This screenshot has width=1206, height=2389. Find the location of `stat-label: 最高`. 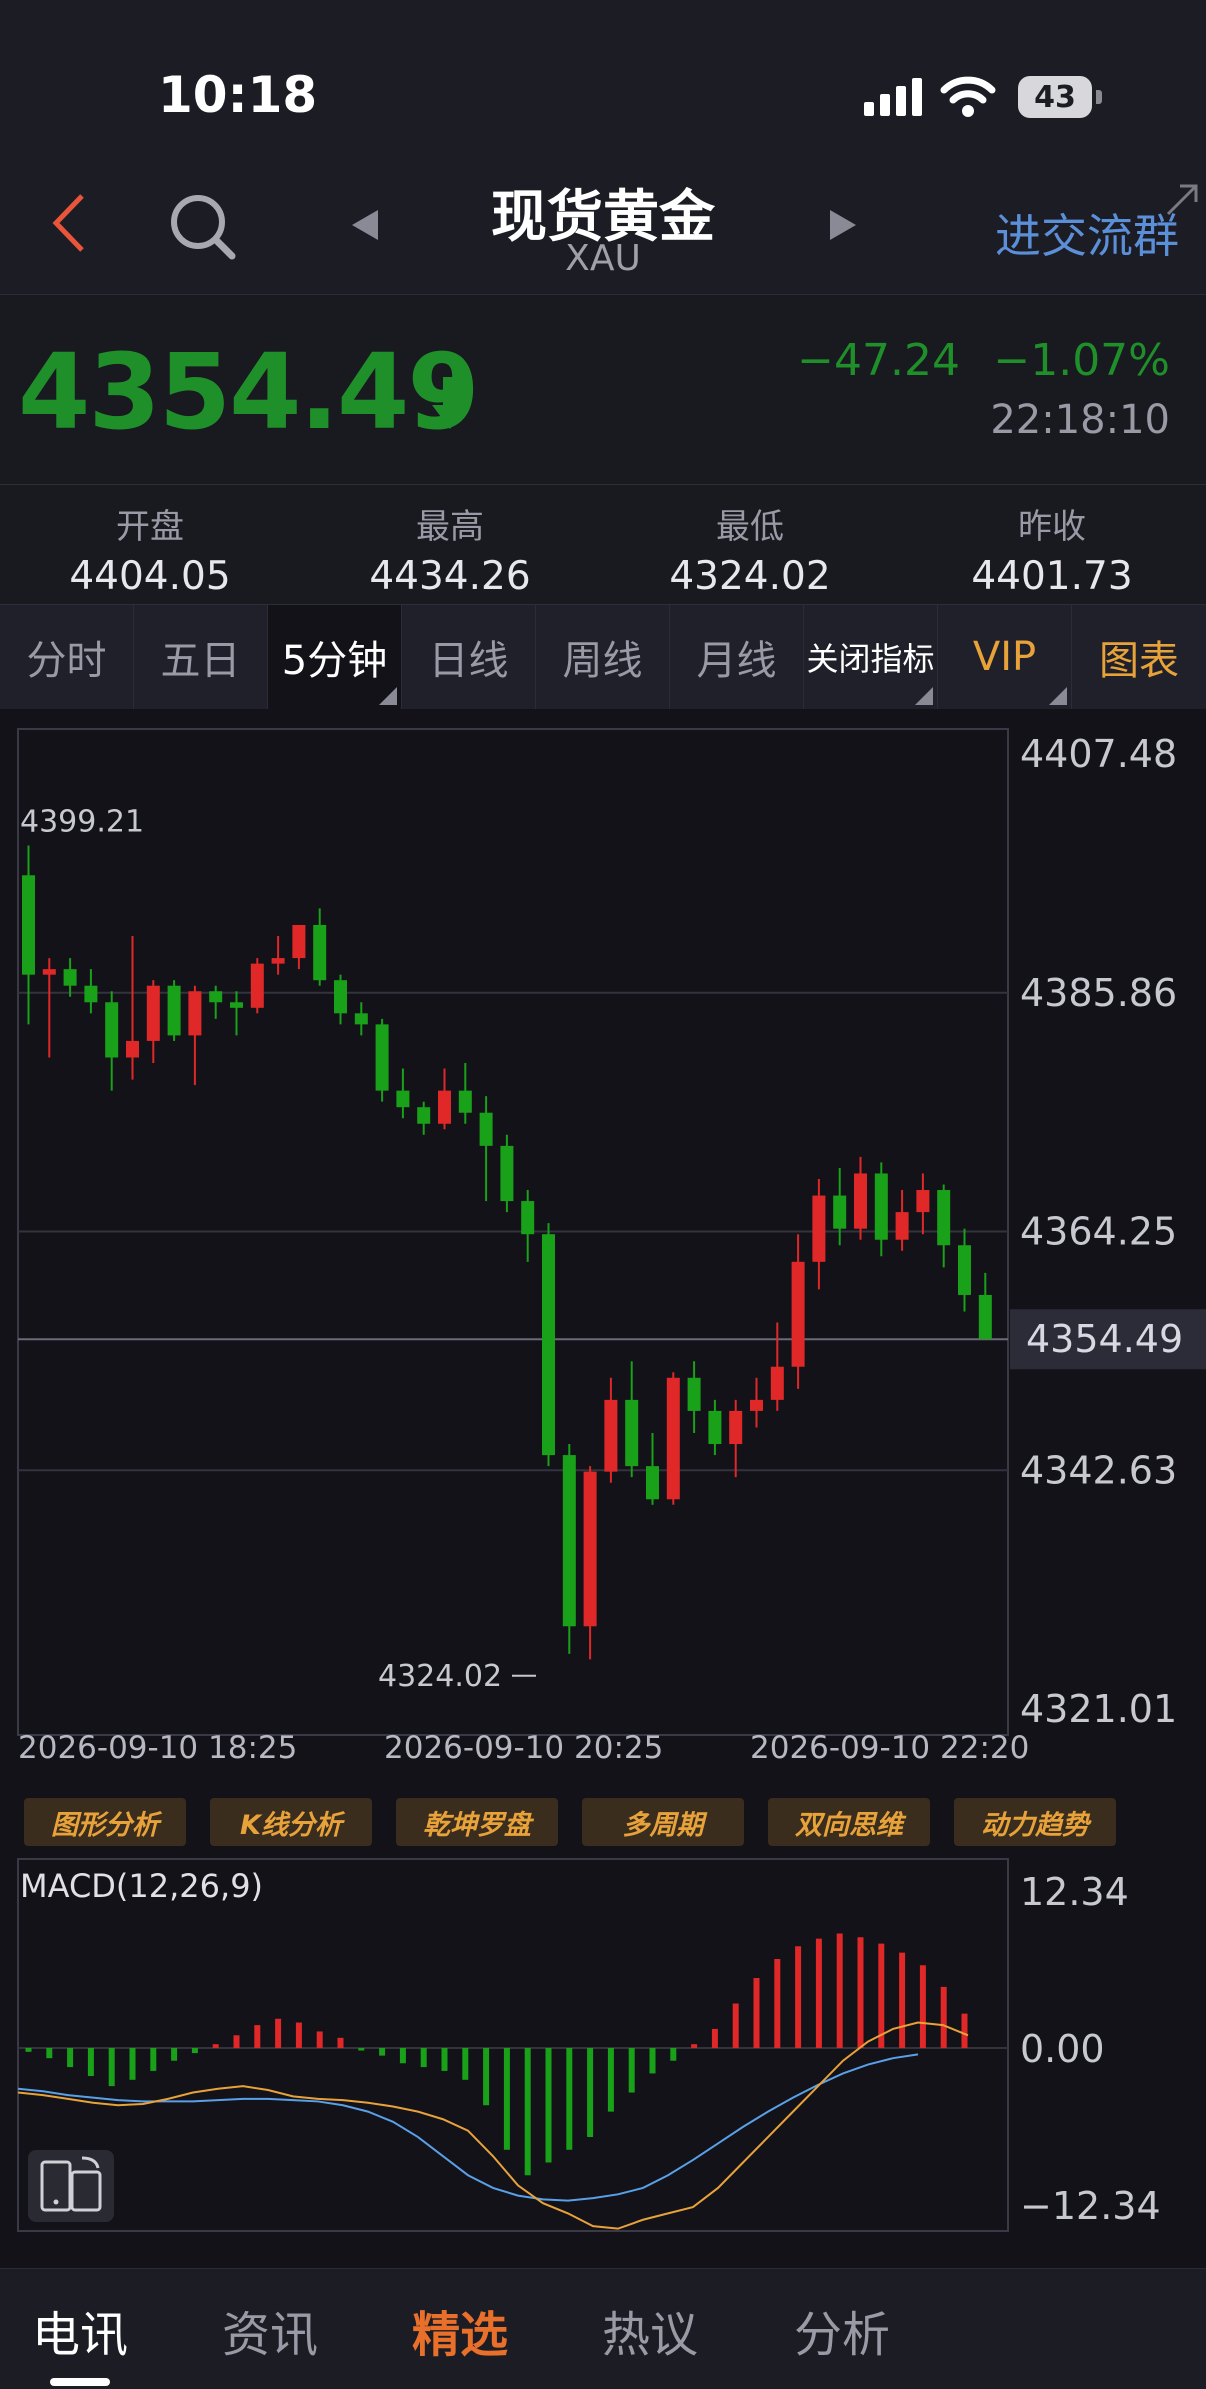

stat-label: 最高 is located at coordinates (450, 527).